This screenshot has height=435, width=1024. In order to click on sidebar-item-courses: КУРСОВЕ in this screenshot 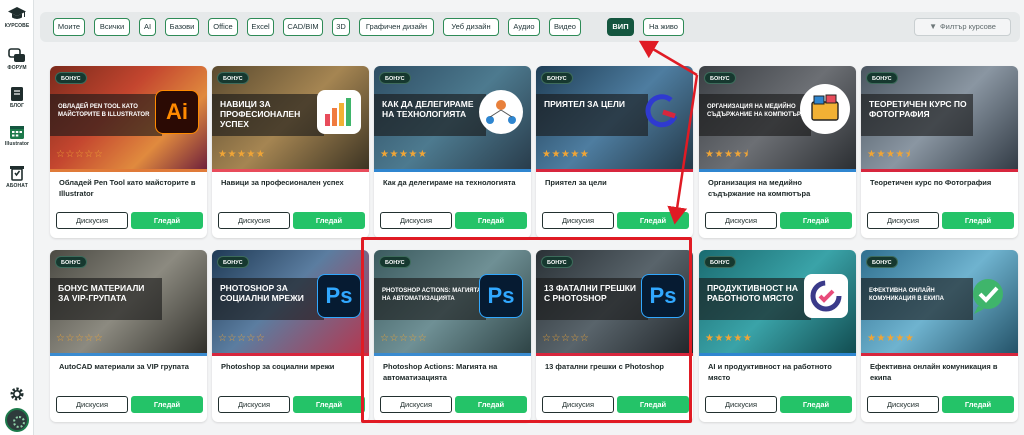, I will do `click(17, 17)`.